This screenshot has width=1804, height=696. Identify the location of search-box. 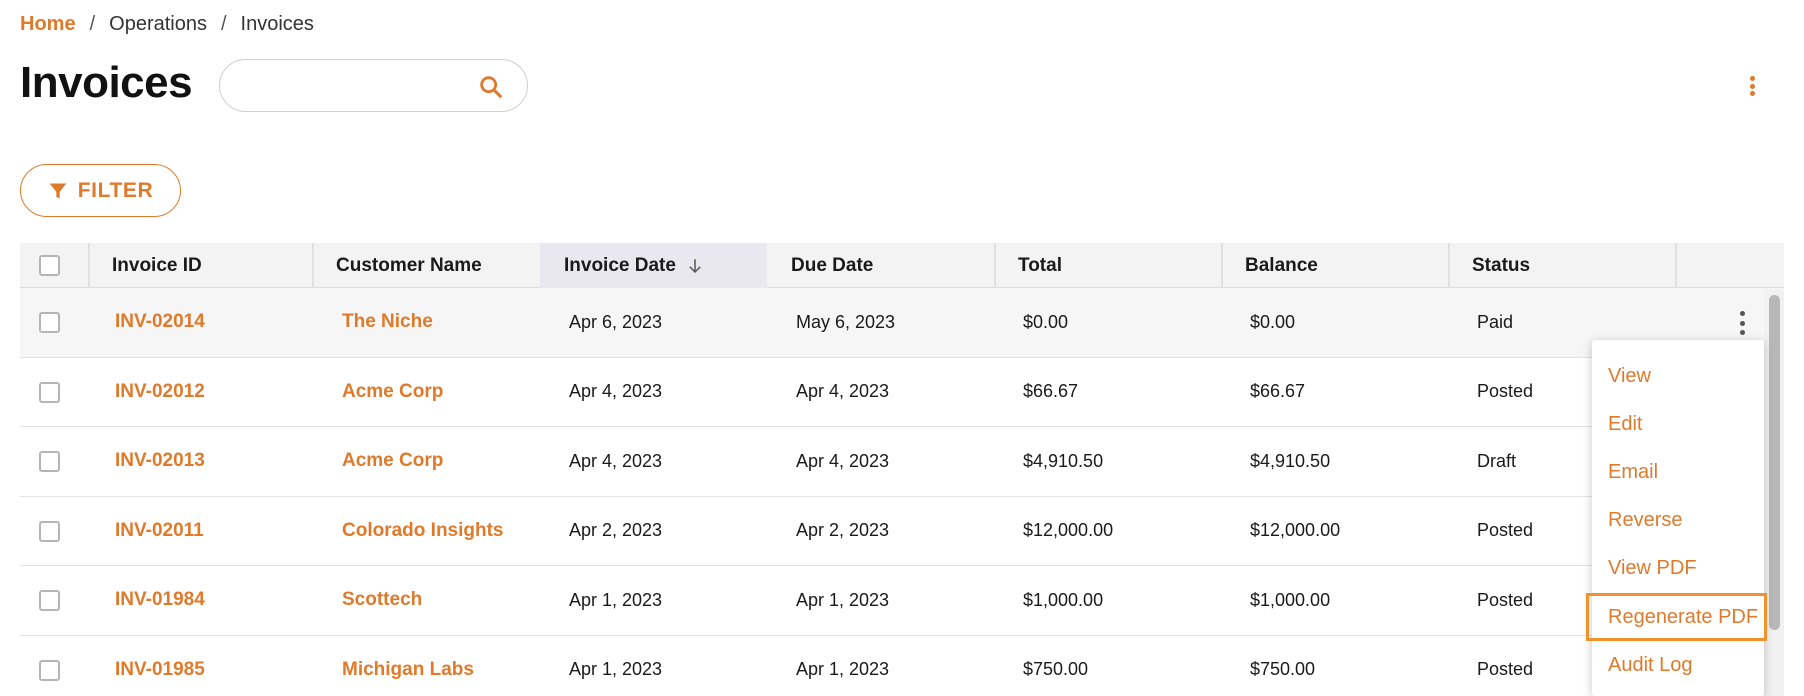
(373, 85).